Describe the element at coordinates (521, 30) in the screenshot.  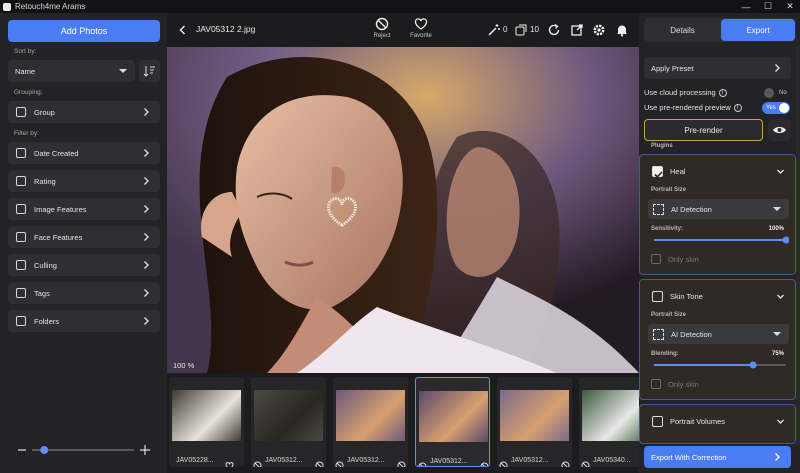
I see `batch-stack-icon` at that location.